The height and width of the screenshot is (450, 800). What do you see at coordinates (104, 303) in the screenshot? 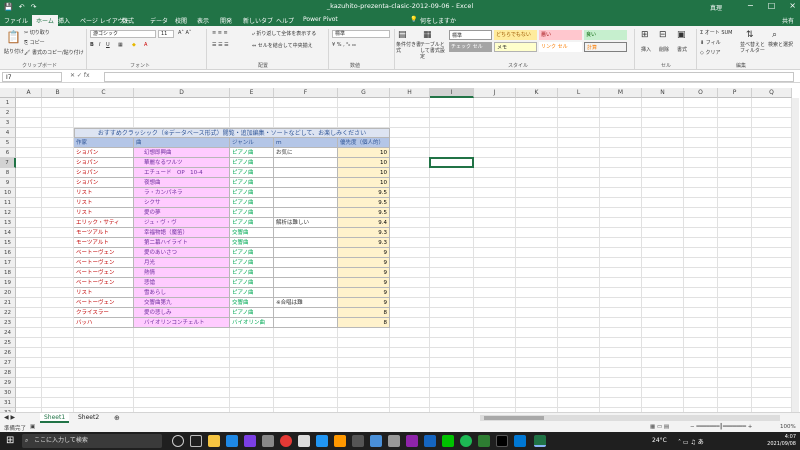
I see `cell-composer: ベートーヴェン` at bounding box center [104, 303].